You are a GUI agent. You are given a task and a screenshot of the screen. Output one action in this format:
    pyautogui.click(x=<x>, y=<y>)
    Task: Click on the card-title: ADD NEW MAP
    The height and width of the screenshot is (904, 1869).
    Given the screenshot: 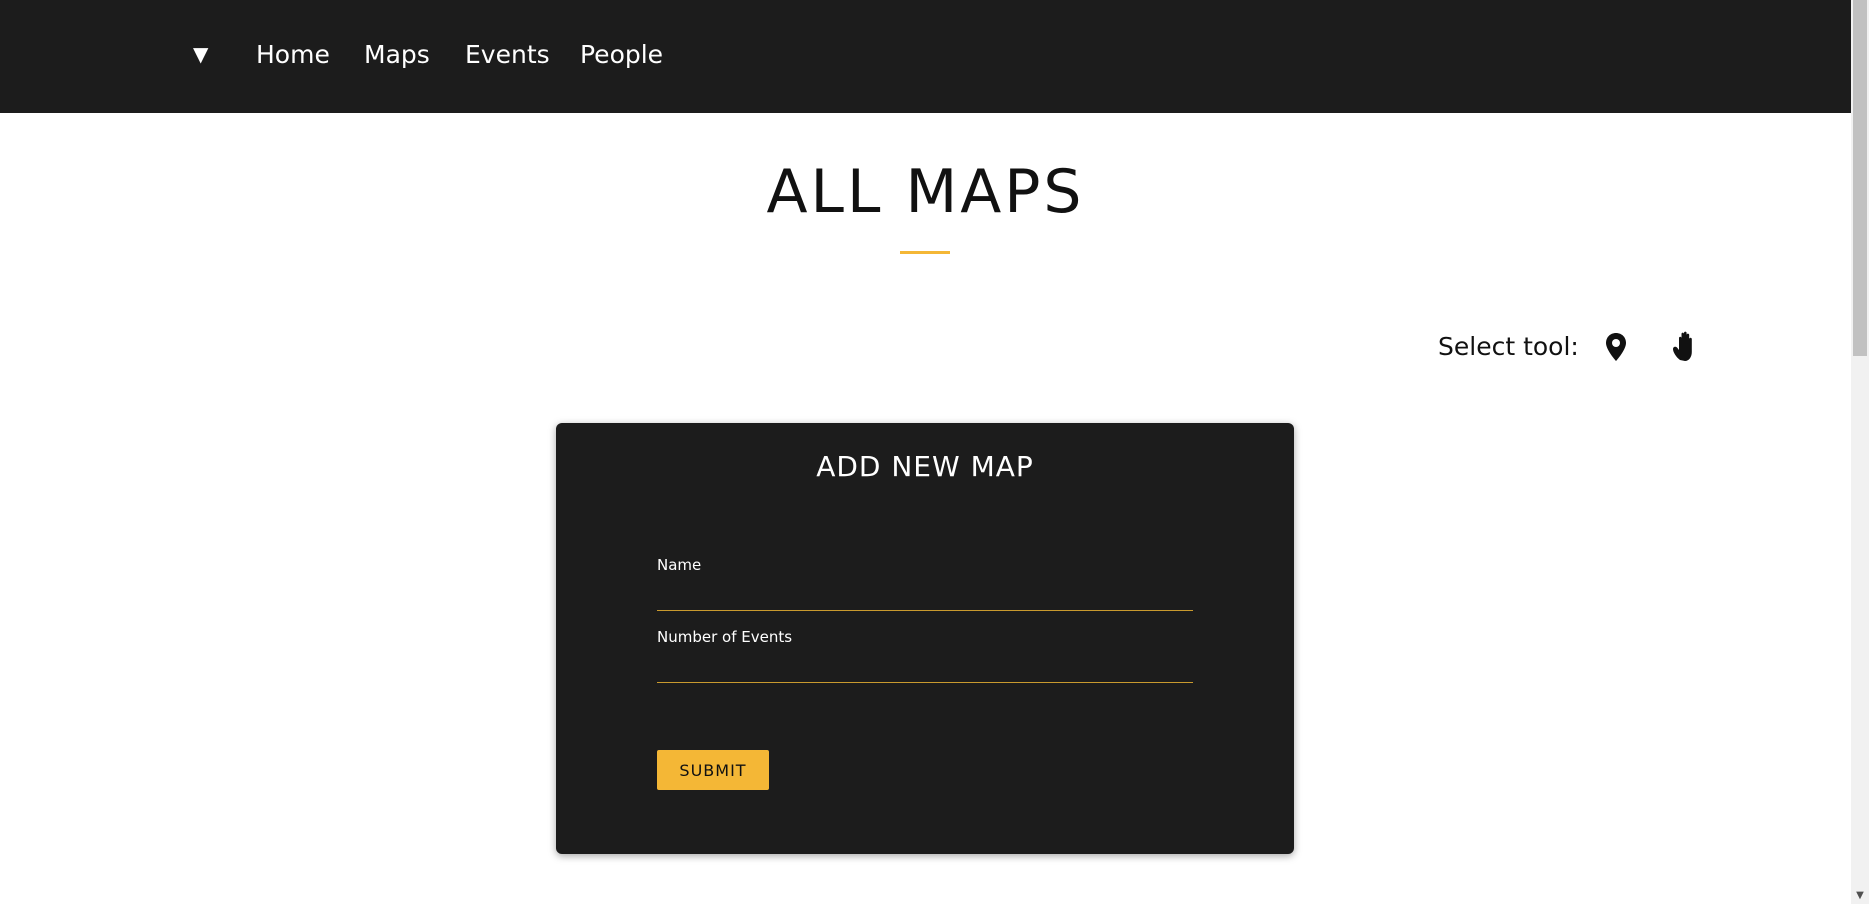 What is the action you would take?
    pyautogui.click(x=925, y=466)
    